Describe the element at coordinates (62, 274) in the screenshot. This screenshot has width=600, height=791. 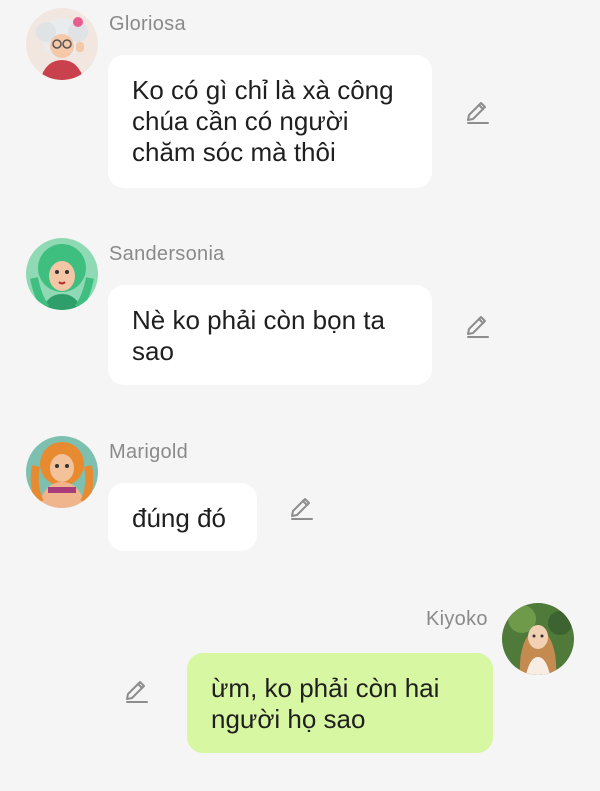
I see `avatar-sandersonia` at that location.